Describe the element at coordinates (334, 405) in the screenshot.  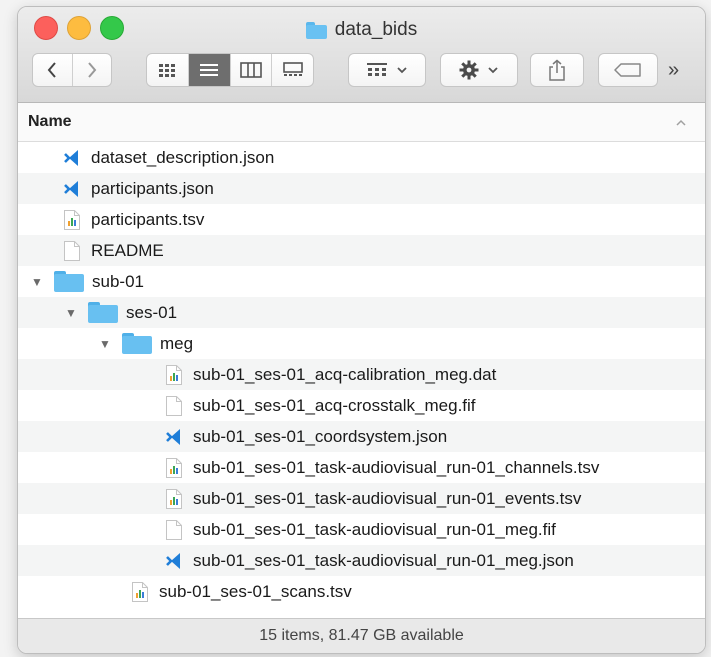
I see `file-name: sub-01_ses-01_acq-crosstalk_meg.fif` at that location.